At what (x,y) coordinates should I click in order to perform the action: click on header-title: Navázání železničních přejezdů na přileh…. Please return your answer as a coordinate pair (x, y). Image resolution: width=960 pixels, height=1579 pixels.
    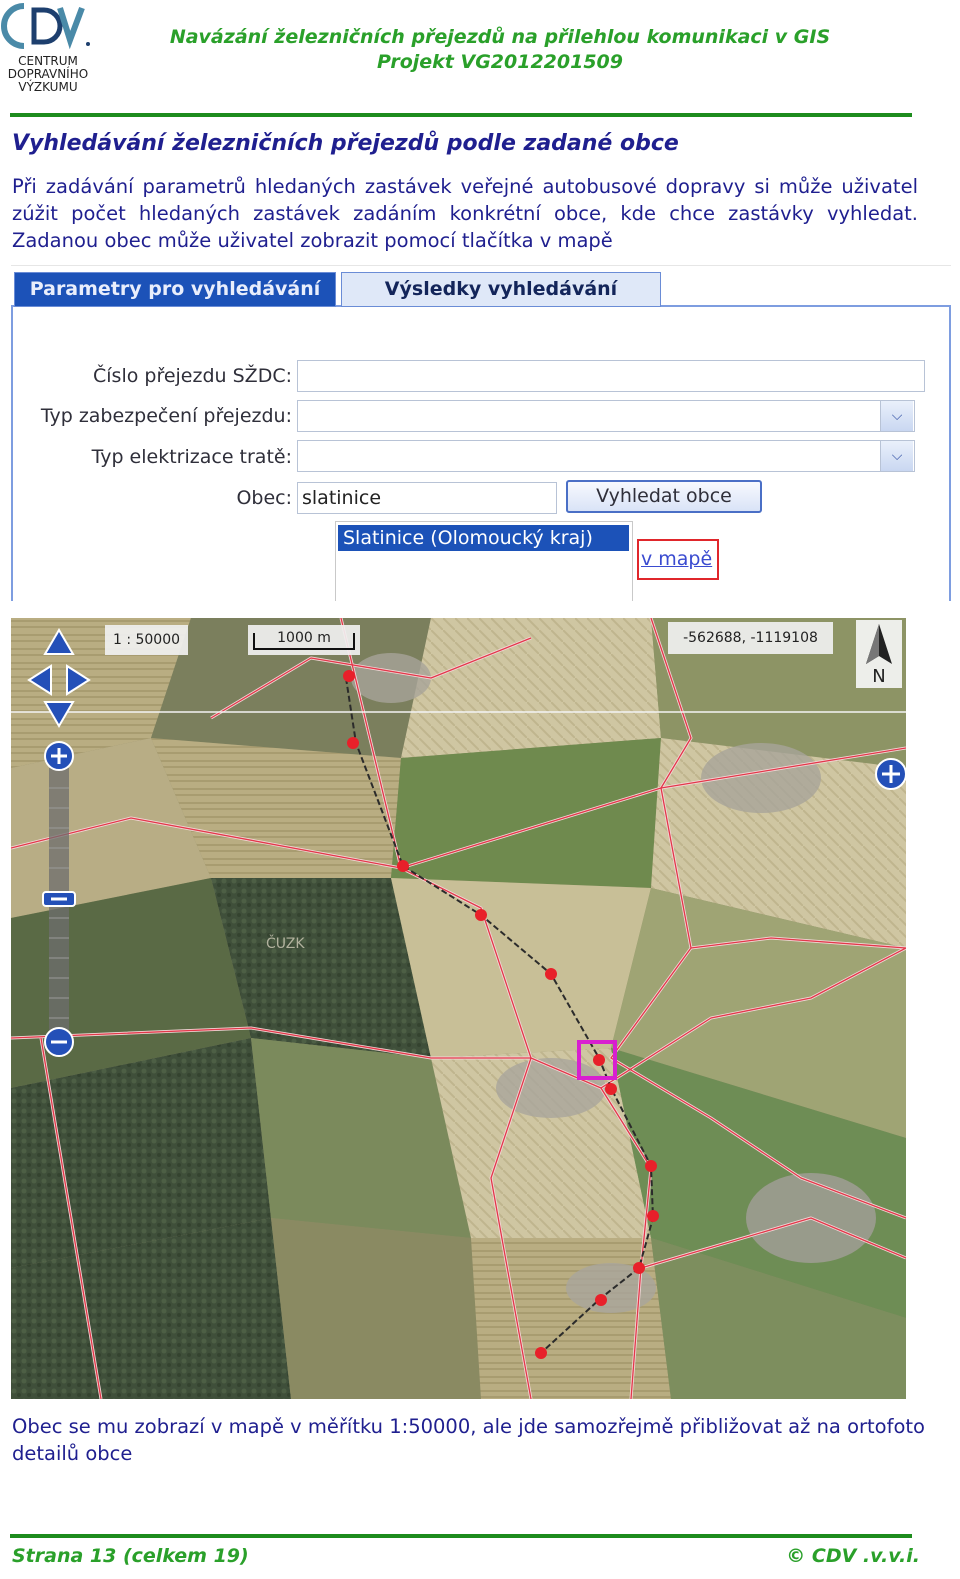
    Looking at the image, I should click on (500, 37).